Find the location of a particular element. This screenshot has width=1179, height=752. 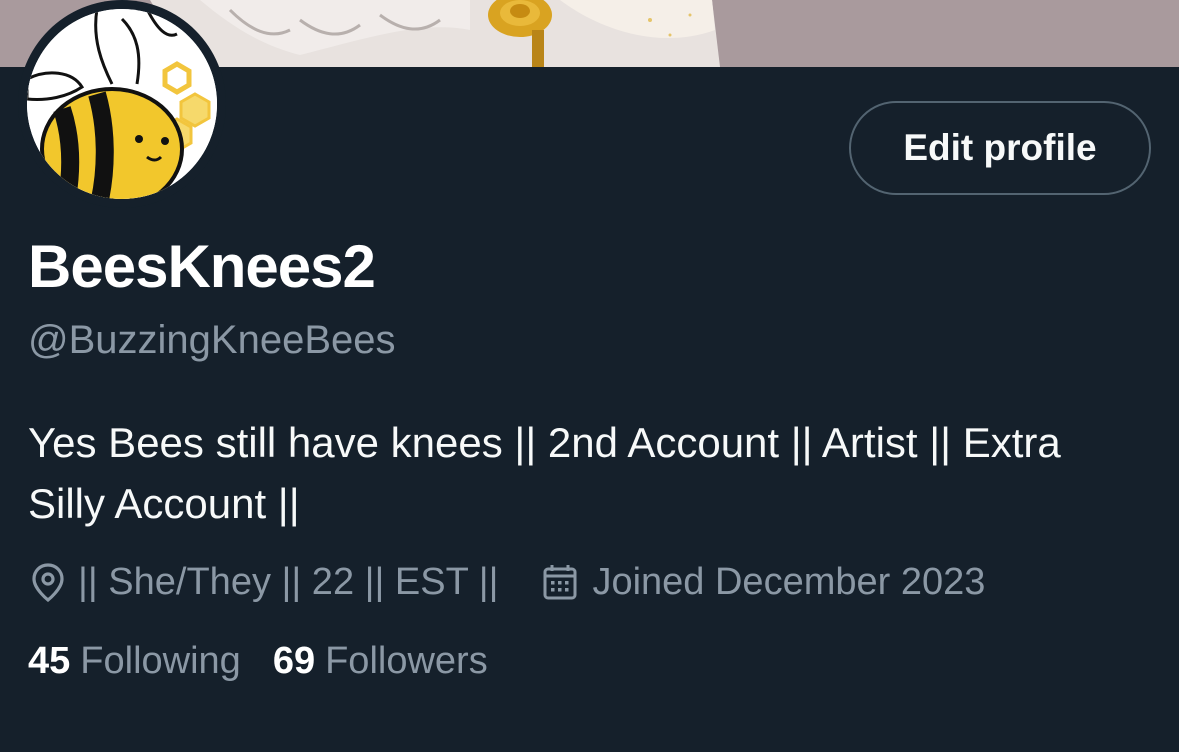

followers-link: 69 Followers is located at coordinates (380, 661).